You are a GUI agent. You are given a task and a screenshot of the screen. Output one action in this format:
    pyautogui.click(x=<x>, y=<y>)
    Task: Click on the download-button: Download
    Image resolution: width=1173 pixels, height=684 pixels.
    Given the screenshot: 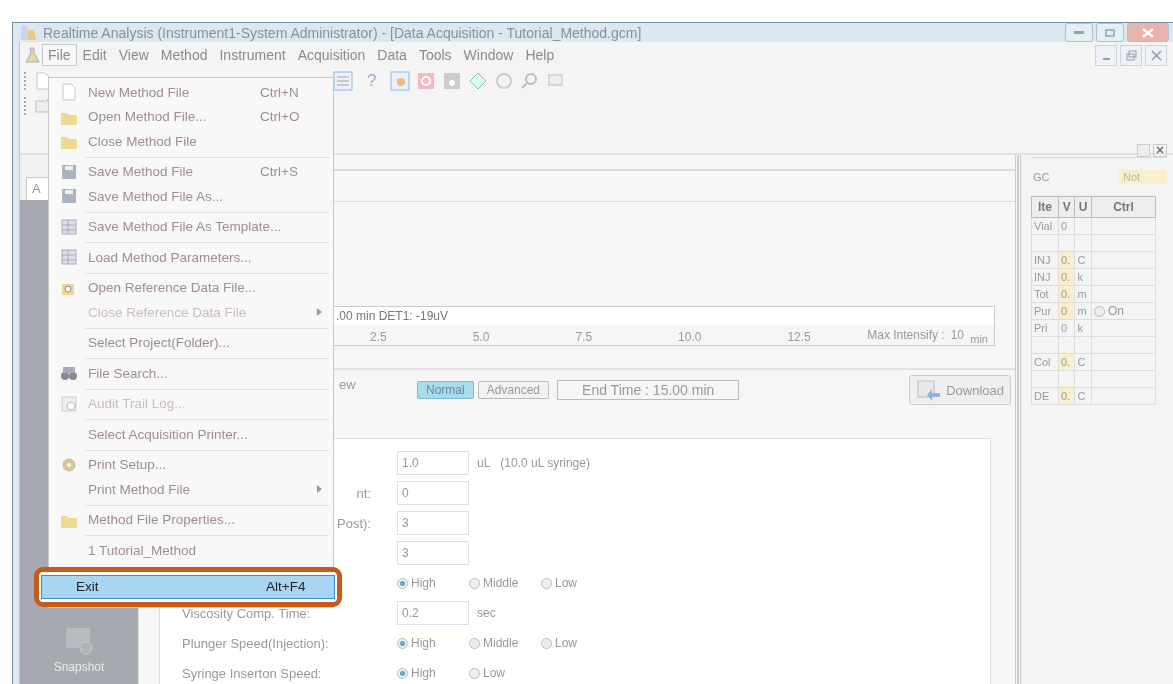 What is the action you would take?
    pyautogui.click(x=960, y=390)
    